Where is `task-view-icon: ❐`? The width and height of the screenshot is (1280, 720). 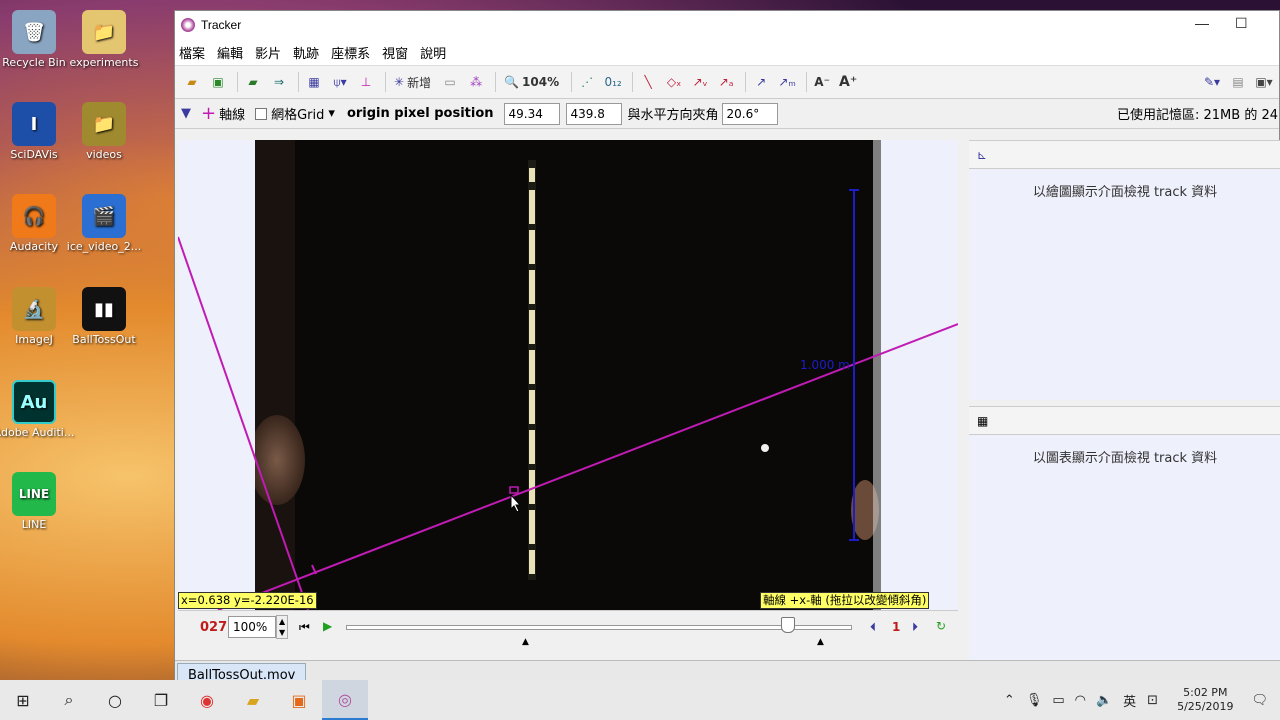 task-view-icon: ❐ is located at coordinates (161, 700).